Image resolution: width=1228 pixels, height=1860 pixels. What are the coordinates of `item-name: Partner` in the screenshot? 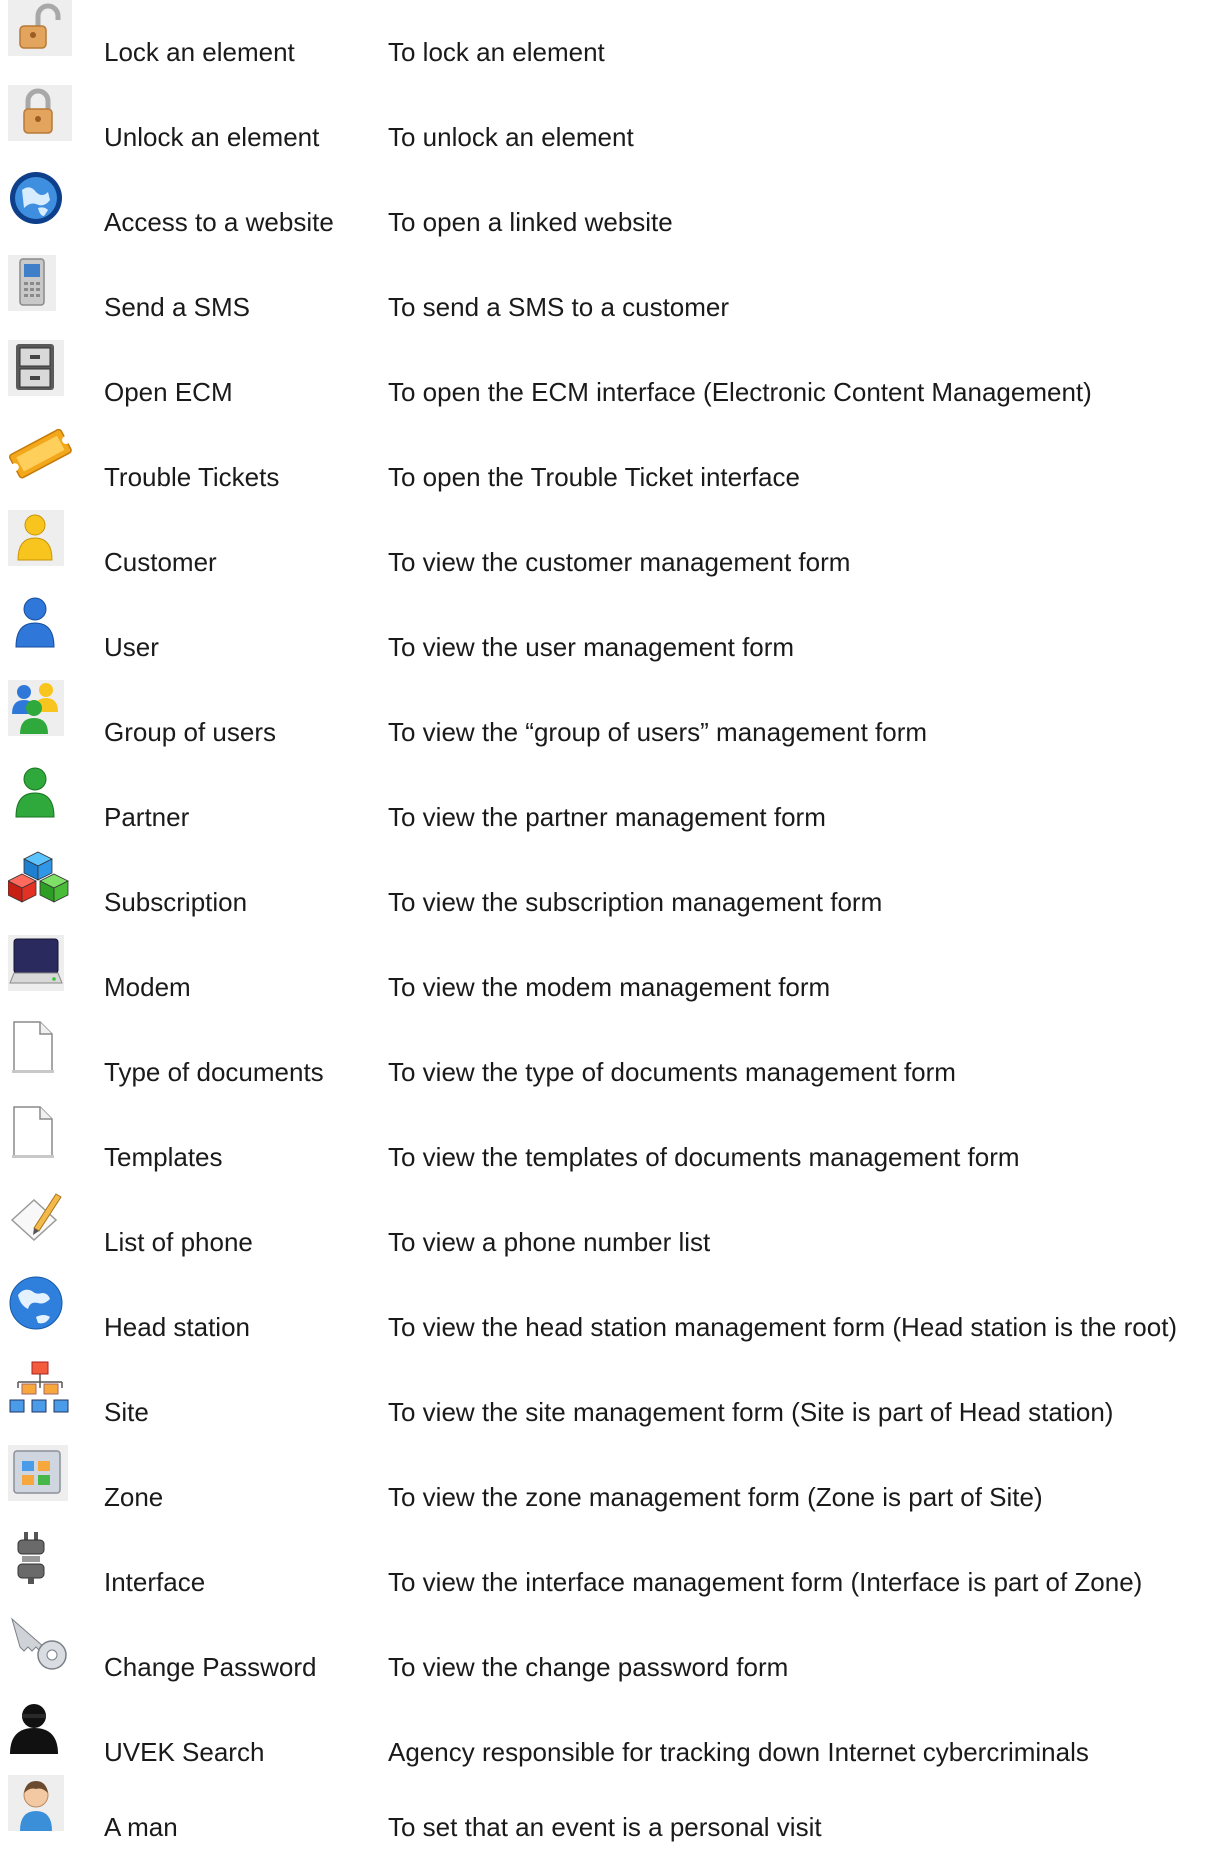 It's located at (147, 817).